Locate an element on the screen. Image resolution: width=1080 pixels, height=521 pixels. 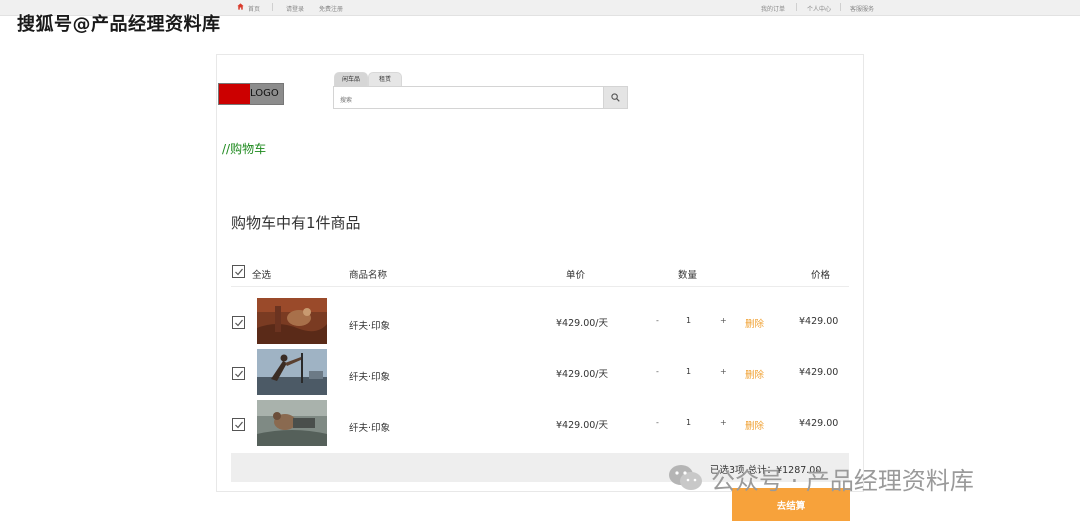
cart-title: 购物车中有1件商品 is located at coordinates (296, 223).